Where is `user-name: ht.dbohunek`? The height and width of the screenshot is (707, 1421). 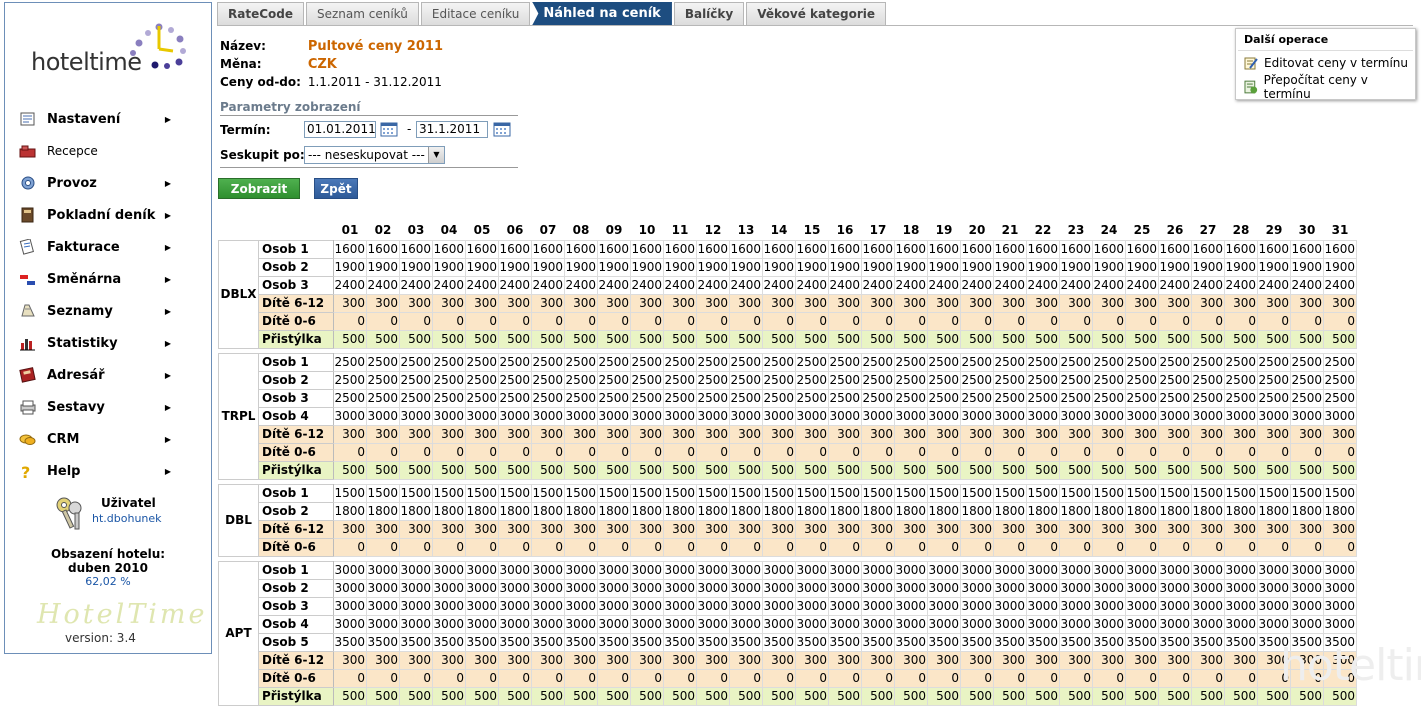
user-name: ht.dbohunek is located at coordinates (127, 518).